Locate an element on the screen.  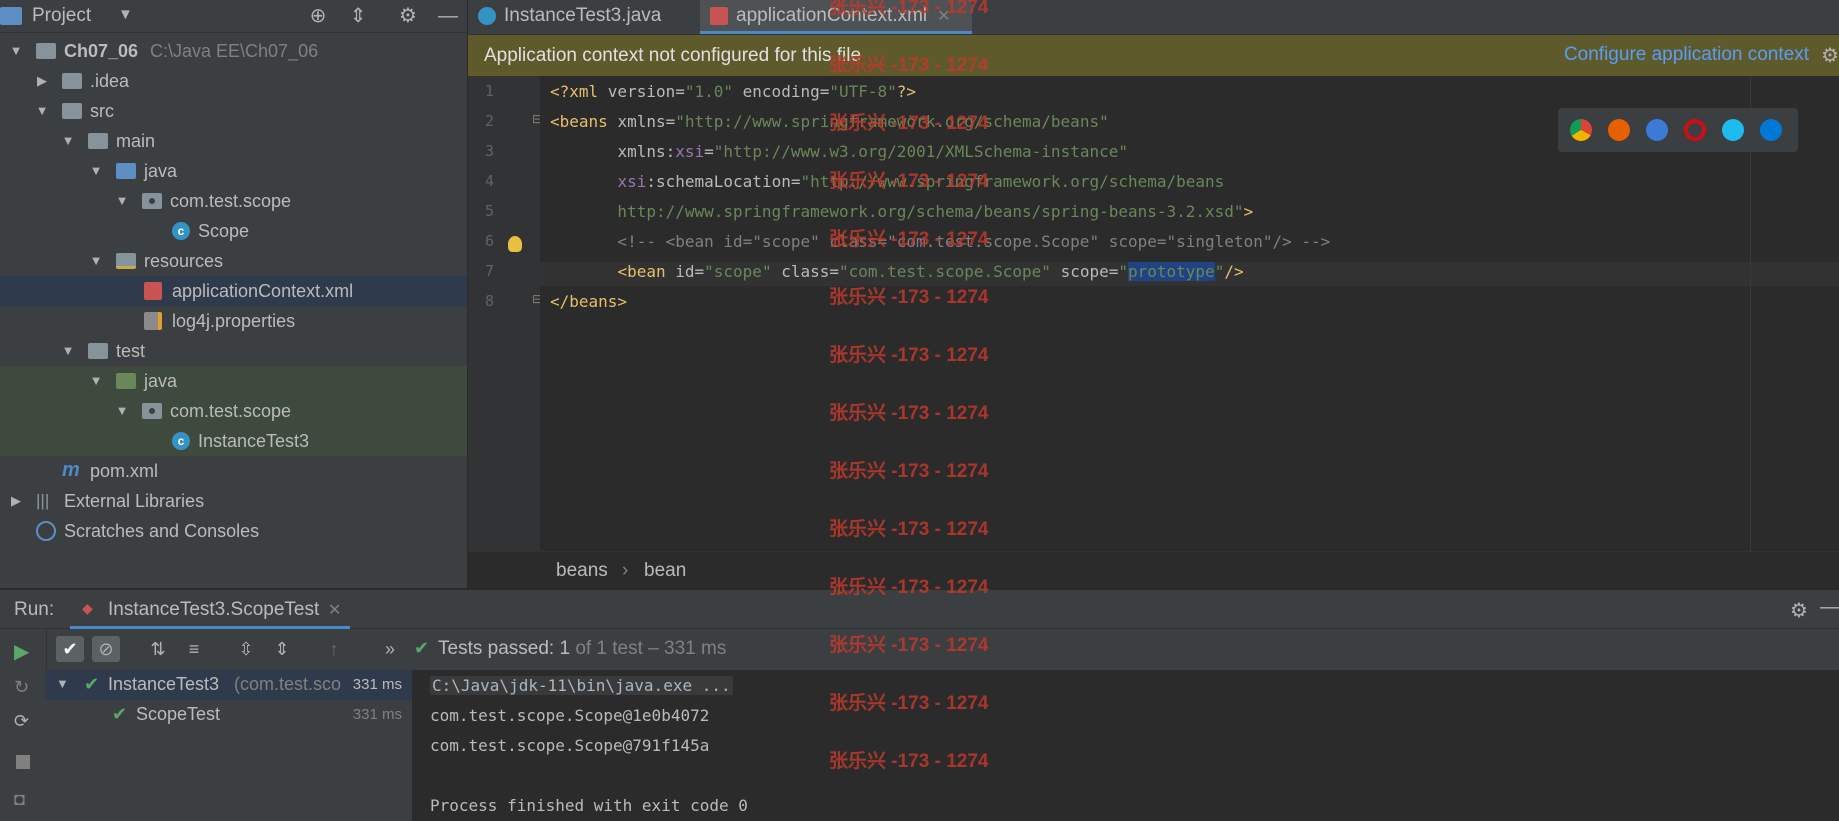
show-passed-icon: ✔ is located at coordinates (70, 649).